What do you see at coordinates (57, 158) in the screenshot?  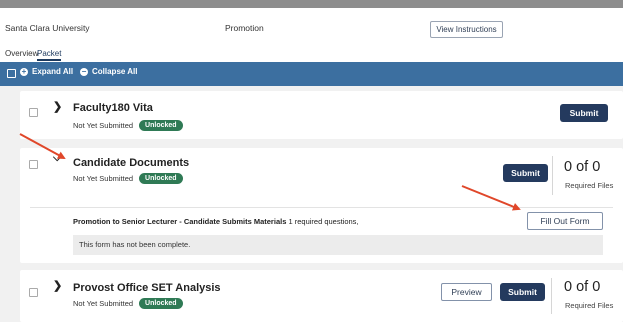 I see `chevron-down-icon: ⌵` at bounding box center [57, 158].